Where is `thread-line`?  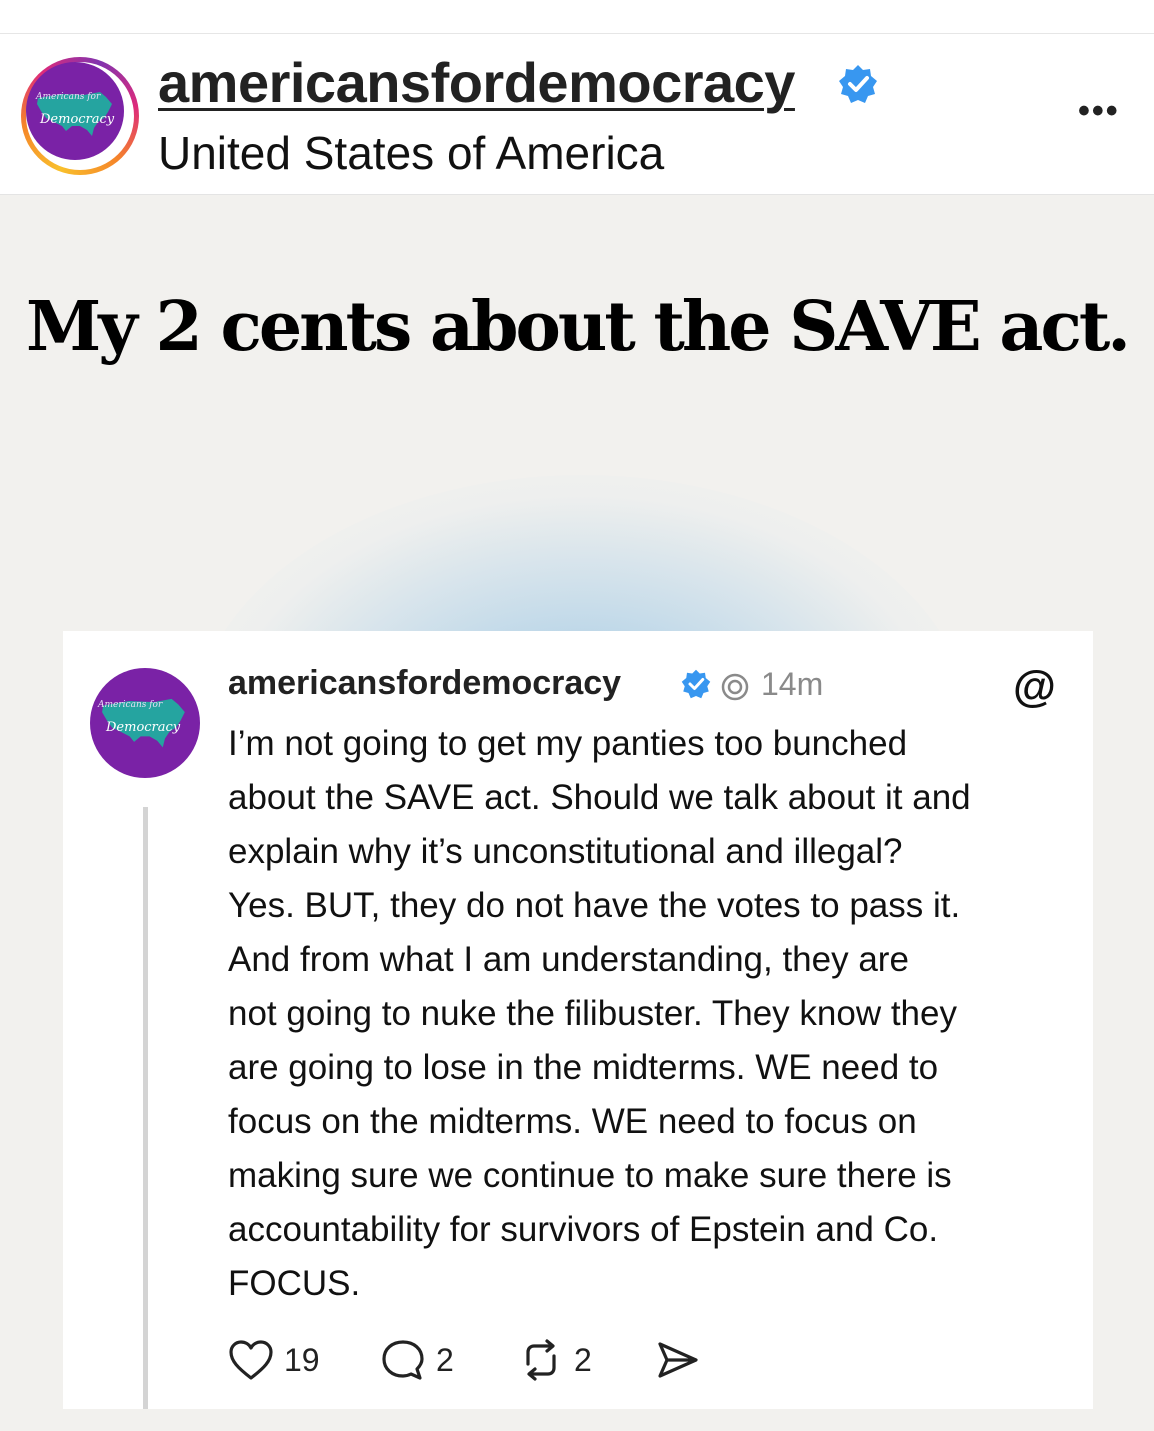 thread-line is located at coordinates (145, 1108).